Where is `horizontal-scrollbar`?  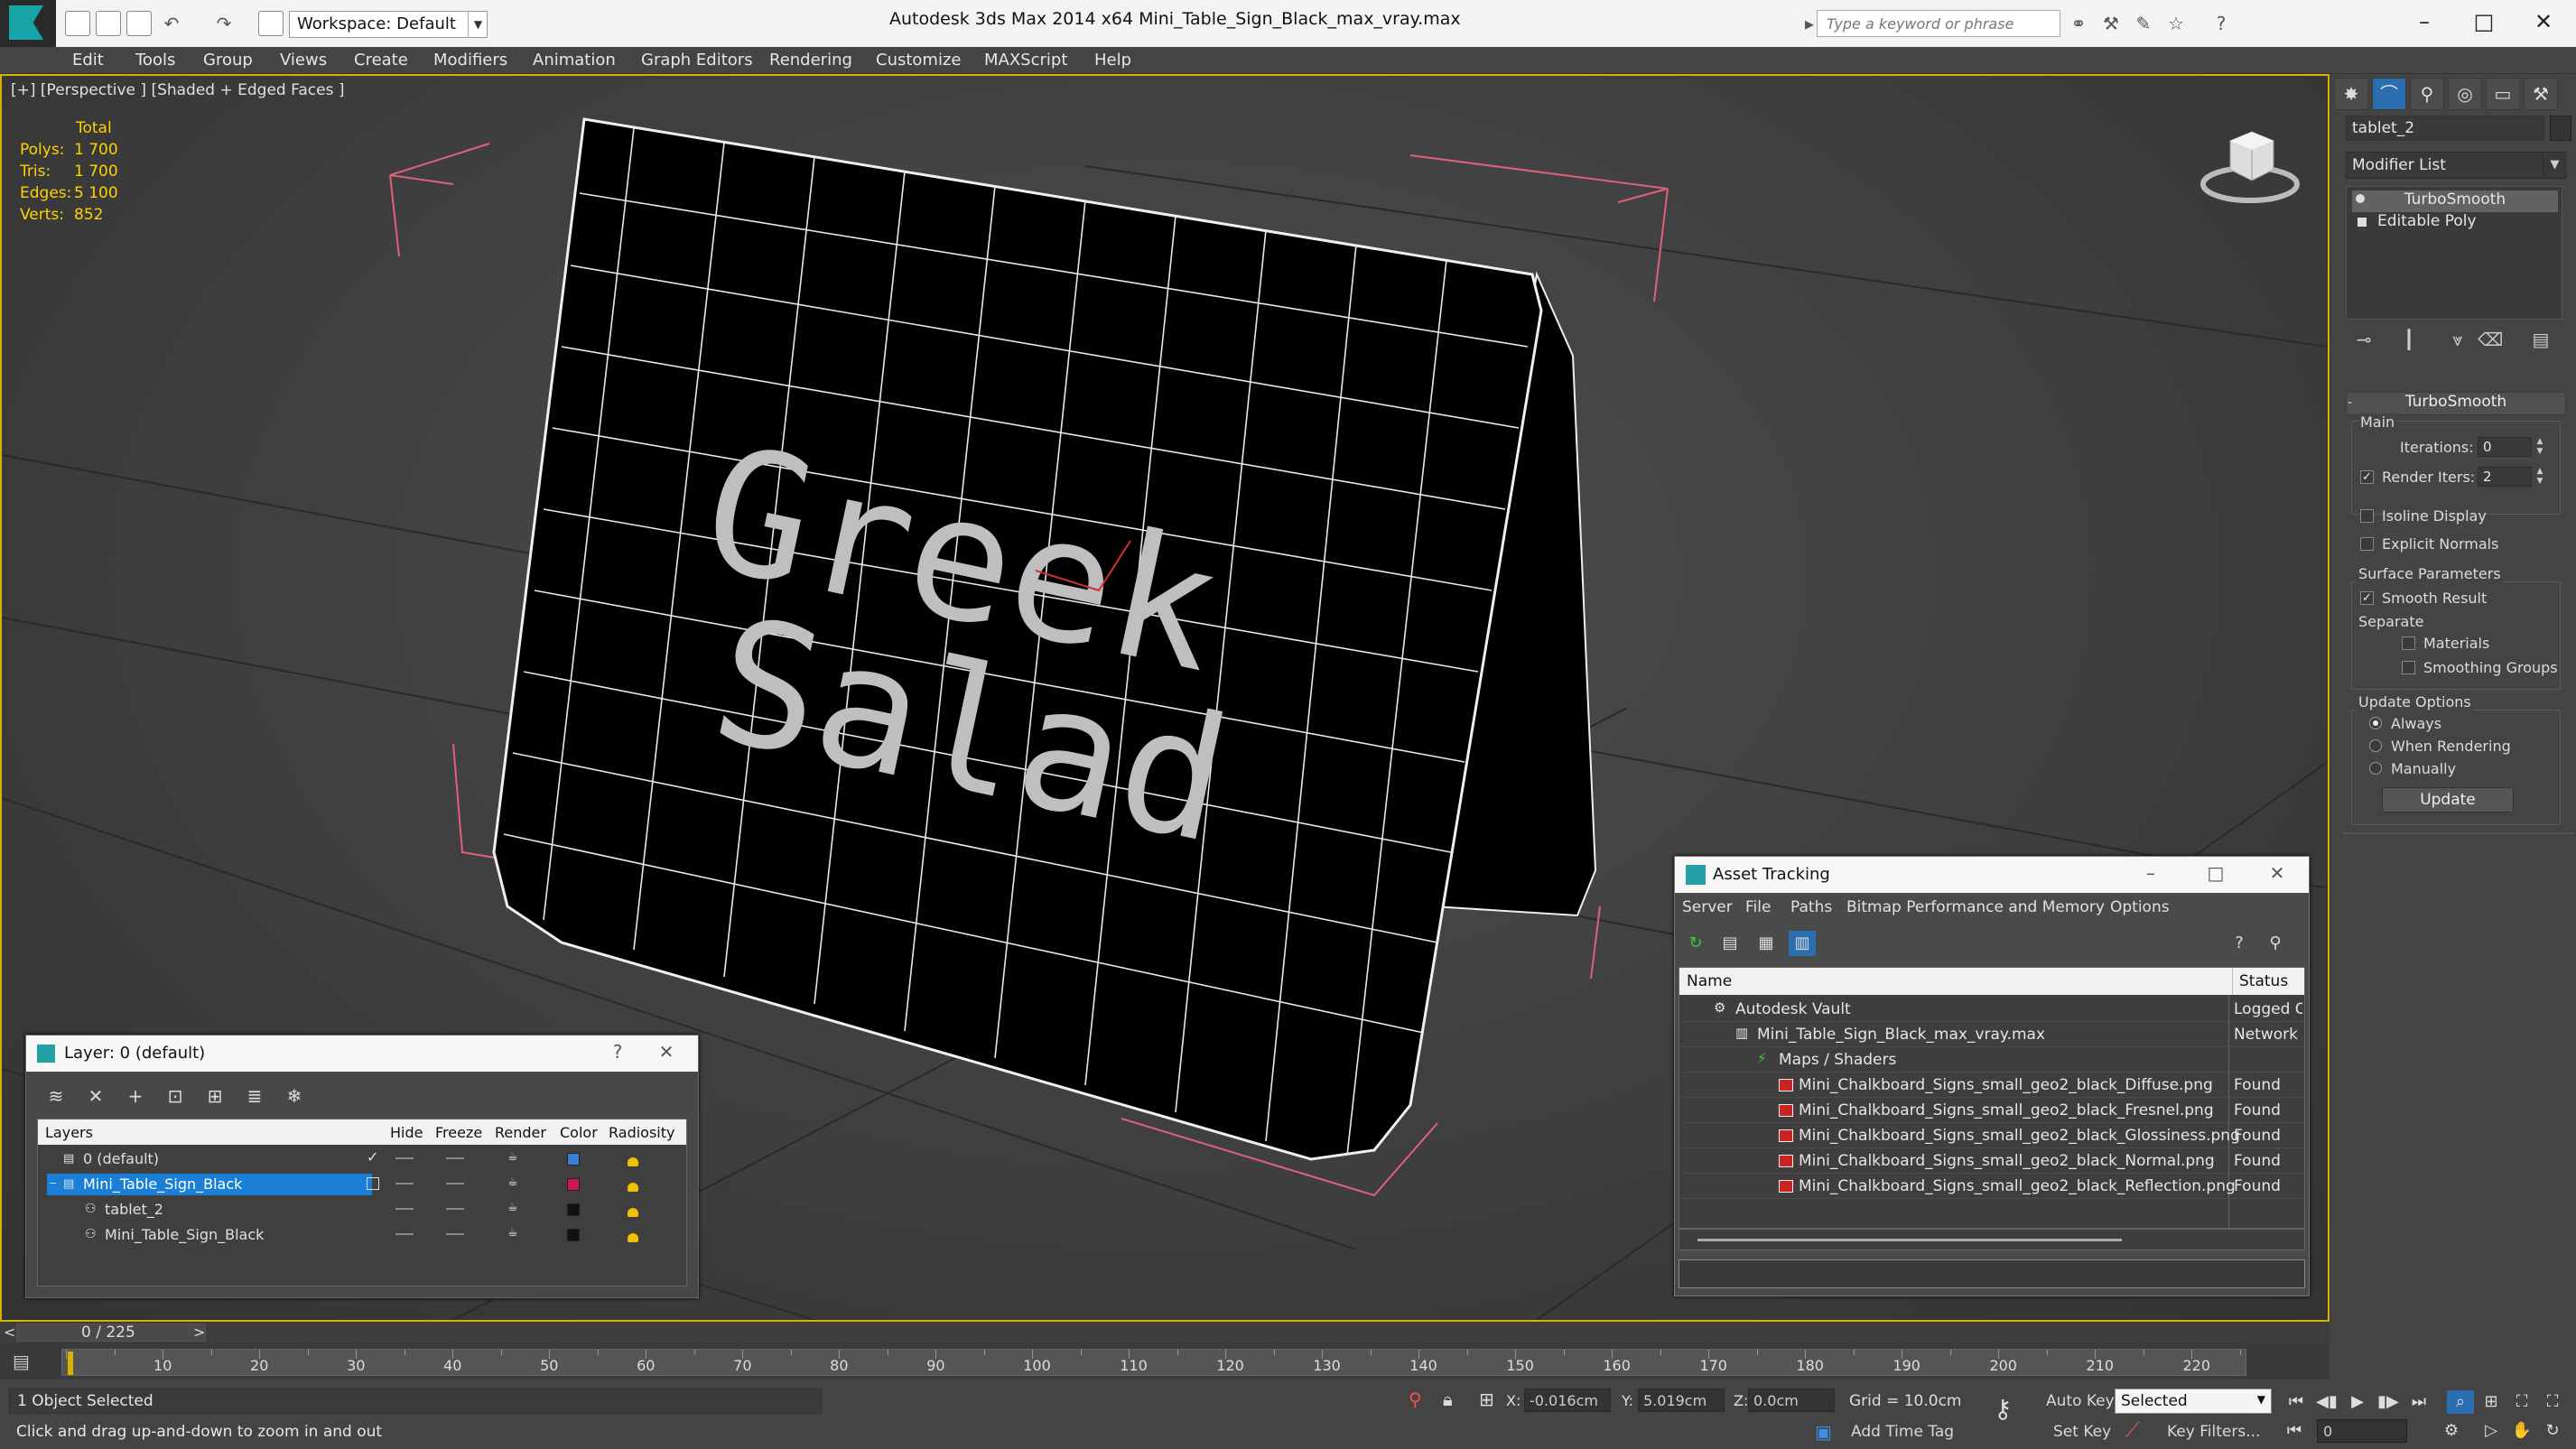
horizontal-scrollbar is located at coordinates (1992, 1239).